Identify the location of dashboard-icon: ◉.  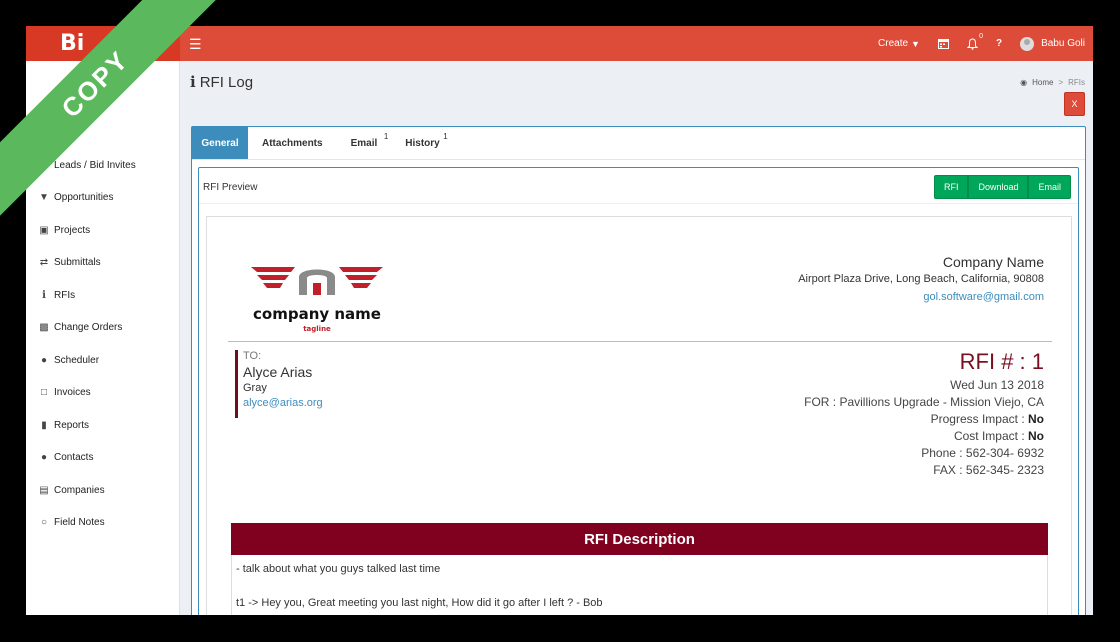
(1024, 82).